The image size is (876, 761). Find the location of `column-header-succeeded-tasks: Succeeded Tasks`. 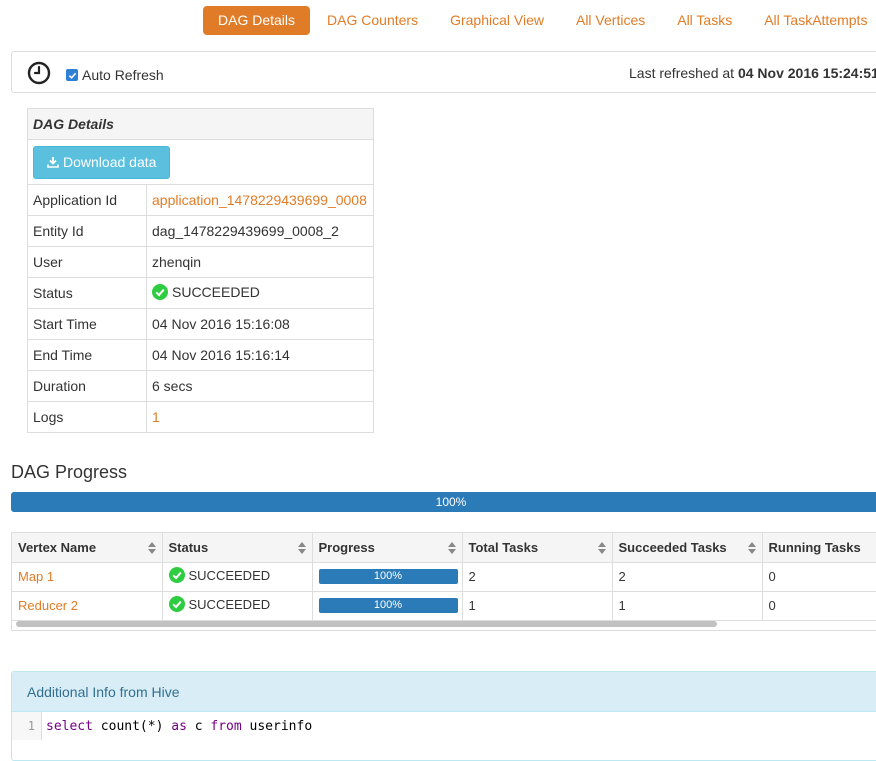

column-header-succeeded-tasks: Succeeded Tasks is located at coordinates (687, 548).